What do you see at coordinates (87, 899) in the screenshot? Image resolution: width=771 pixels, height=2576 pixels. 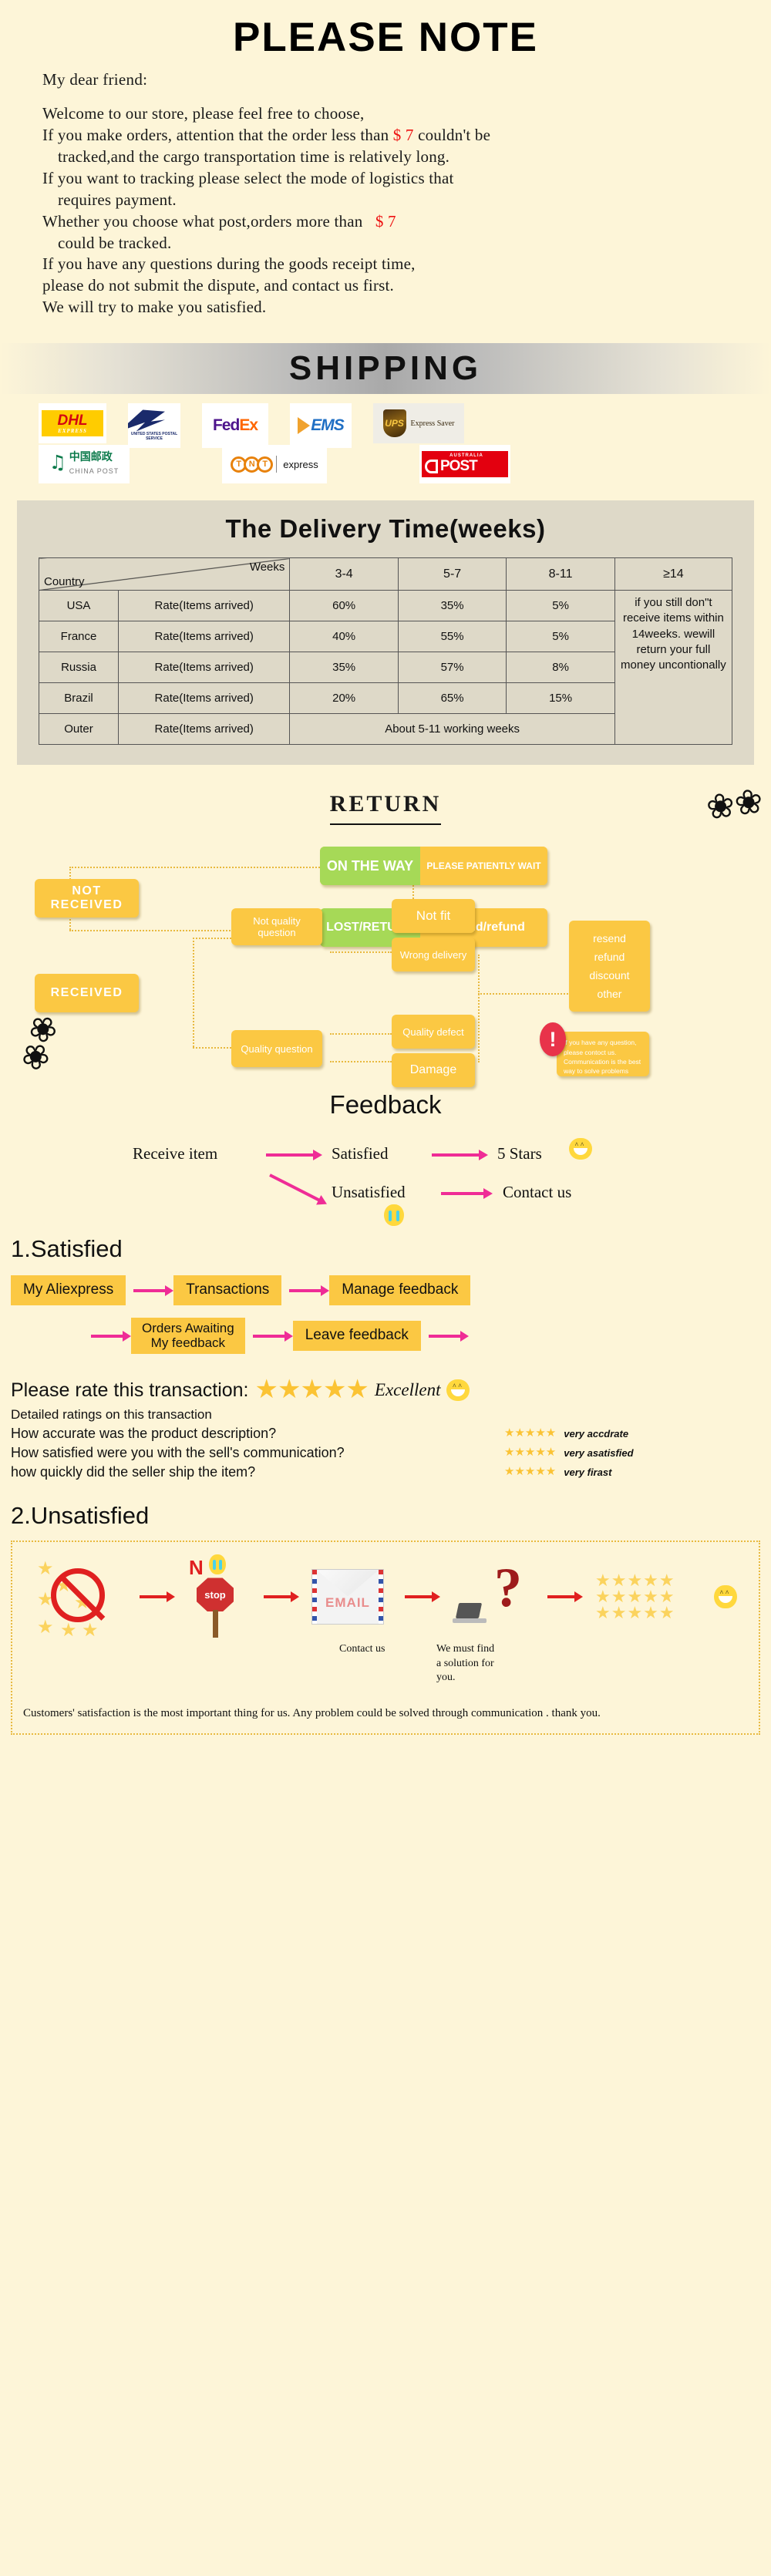 I see `flow-box-not-received: NOT RECEIVED` at bounding box center [87, 899].